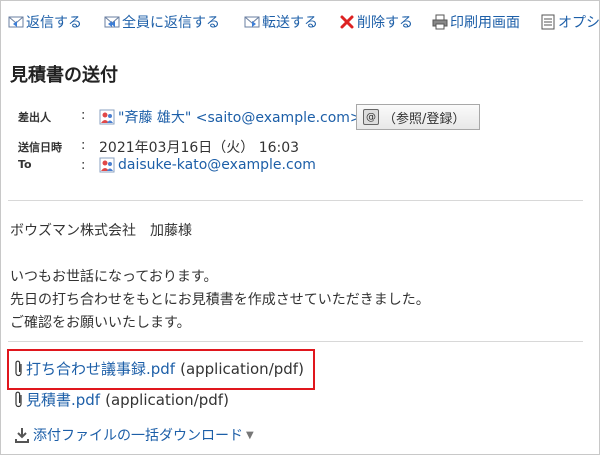 This screenshot has width=600, height=455. What do you see at coordinates (250, 435) in the screenshot?
I see `chevron-down-icon: ▼` at bounding box center [250, 435].